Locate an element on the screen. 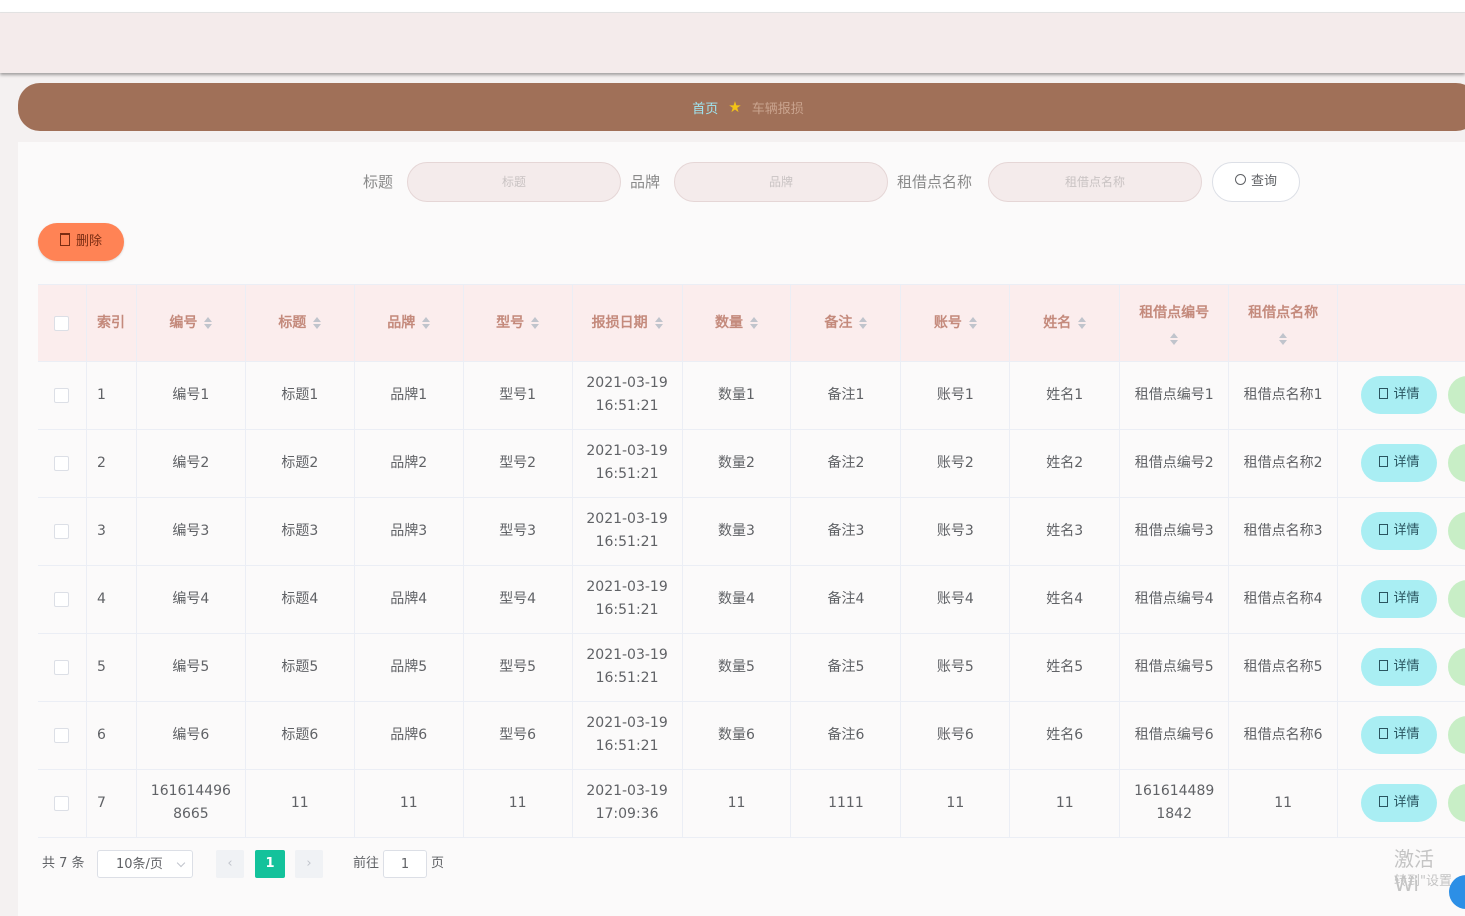 The width and height of the screenshot is (1465, 916). header-rental-point-id: 租借点编号 is located at coordinates (1174, 323).